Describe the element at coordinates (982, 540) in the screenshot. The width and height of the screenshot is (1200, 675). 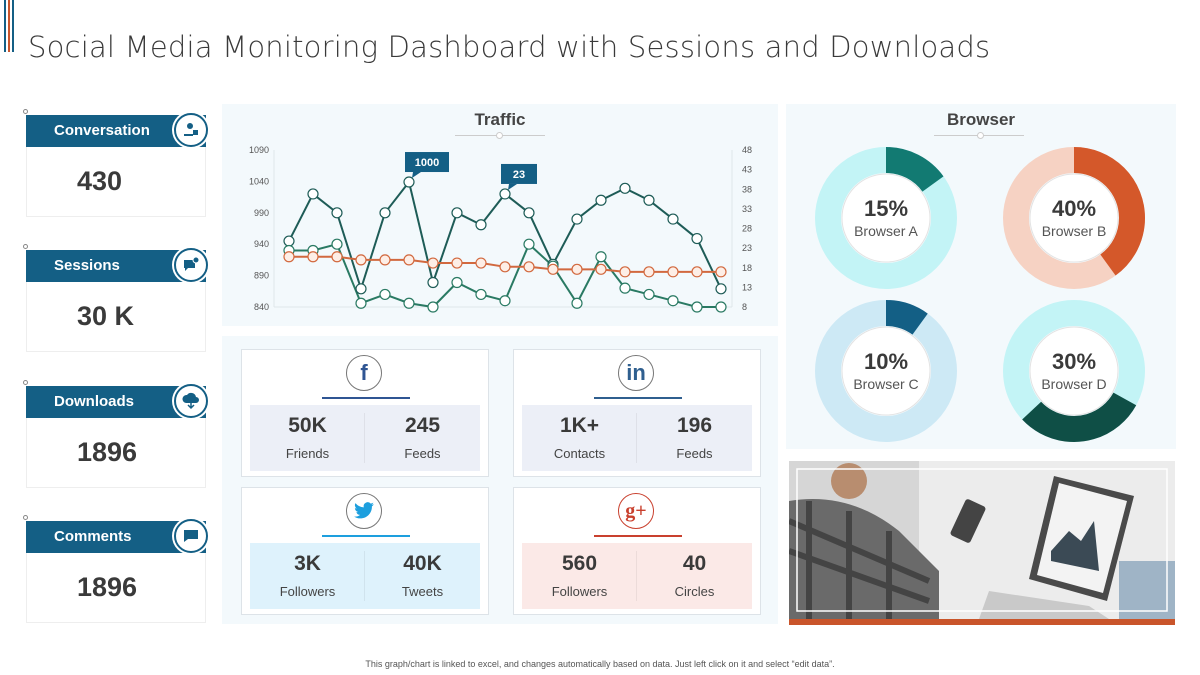
I see `person-with-laptop-image` at that location.